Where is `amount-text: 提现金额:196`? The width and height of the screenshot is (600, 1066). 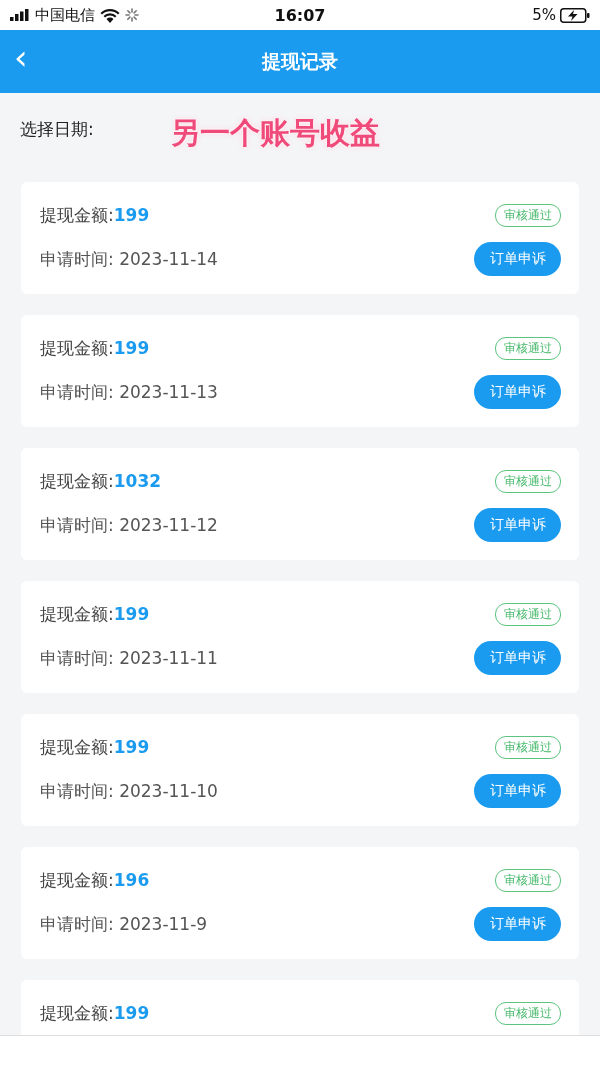 amount-text: 提现金额:196 is located at coordinates (95, 880).